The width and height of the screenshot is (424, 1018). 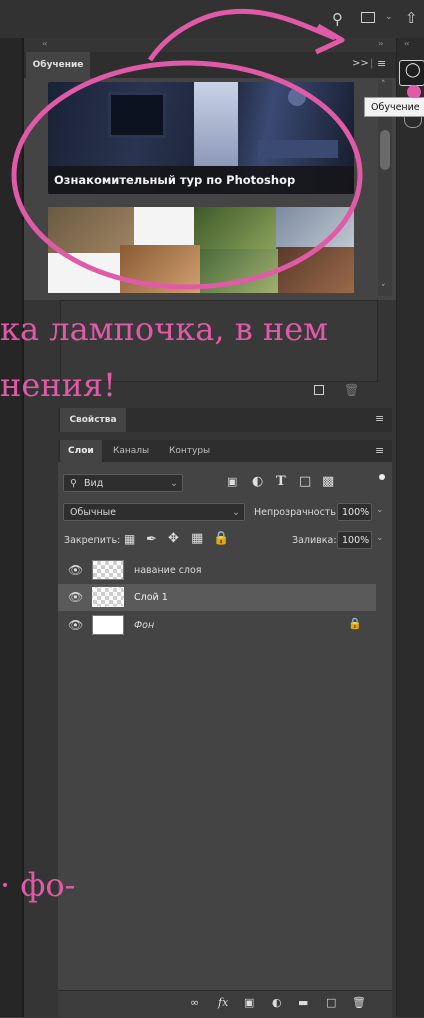 I want to click on filter-shape-icon: □, so click(x=305, y=481).